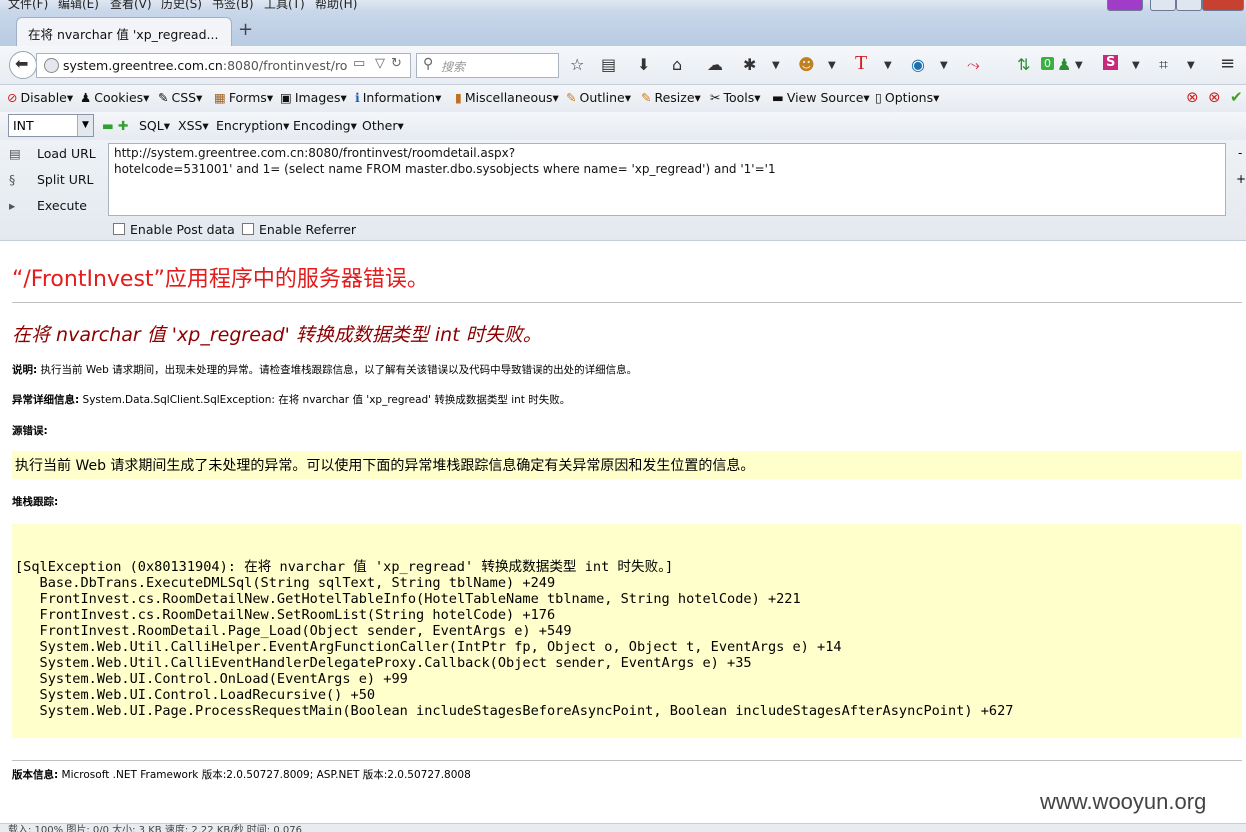 This screenshot has width=1246, height=832. I want to click on chart-icon: ⤳, so click(973, 65).